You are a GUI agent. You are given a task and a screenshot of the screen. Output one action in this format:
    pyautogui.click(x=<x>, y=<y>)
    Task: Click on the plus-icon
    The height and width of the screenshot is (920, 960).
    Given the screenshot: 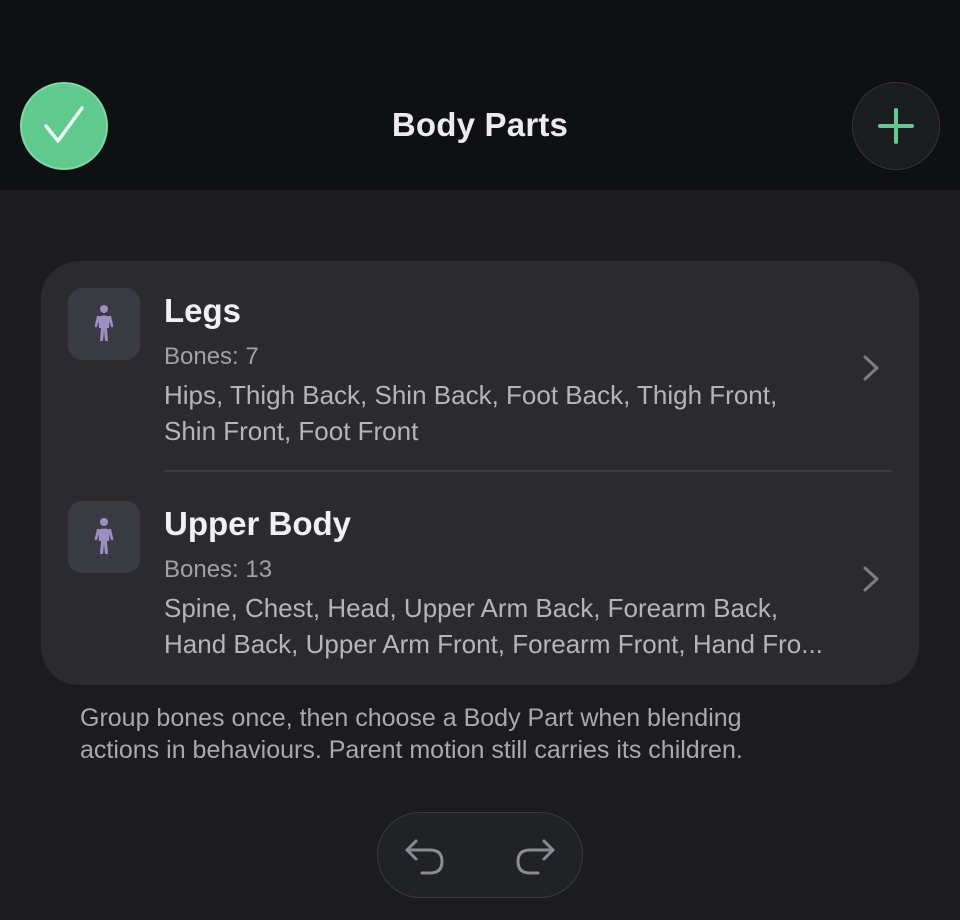 What is the action you would take?
    pyautogui.click(x=896, y=126)
    